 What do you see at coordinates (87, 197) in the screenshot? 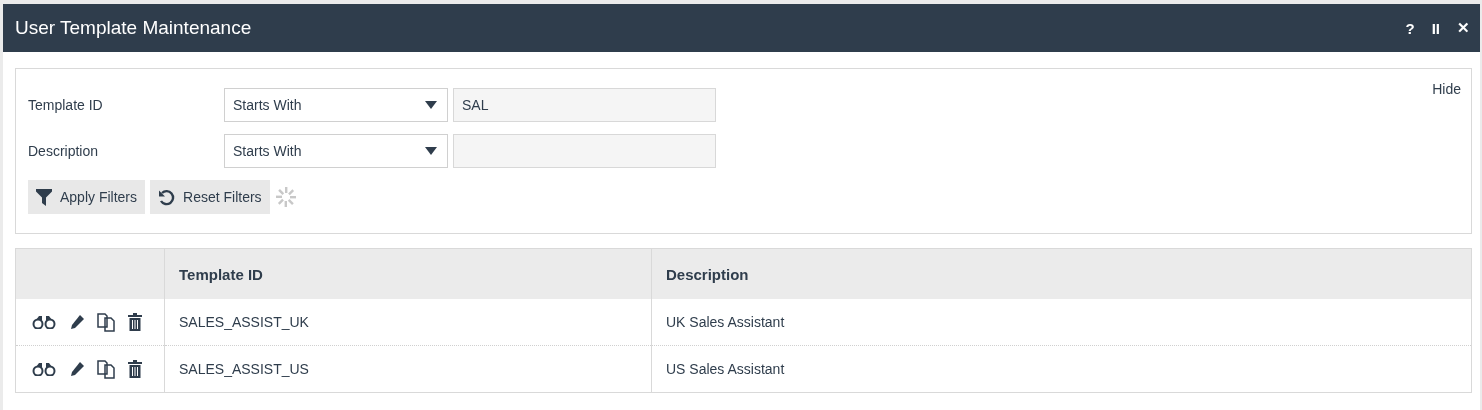
I see `apply-filters-button: Apply Filters` at bounding box center [87, 197].